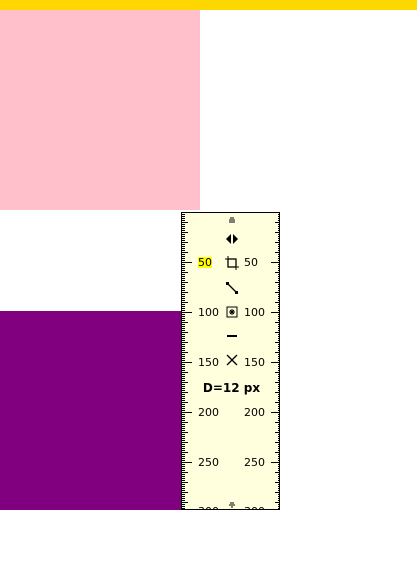  Describe the element at coordinates (231, 388) in the screenshot. I see `distance-readout: D=12 px` at that location.